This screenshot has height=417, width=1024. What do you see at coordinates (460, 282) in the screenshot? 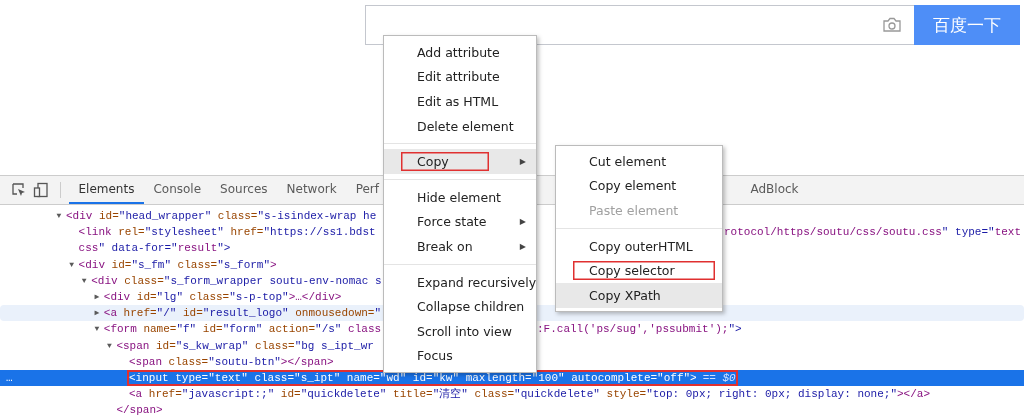
I see `menu-item: Expand recursively` at bounding box center [460, 282].